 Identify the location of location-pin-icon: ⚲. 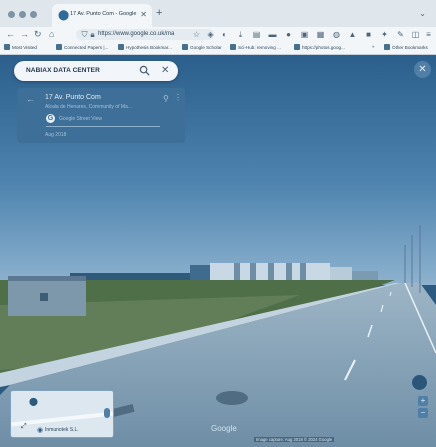
(166, 98).